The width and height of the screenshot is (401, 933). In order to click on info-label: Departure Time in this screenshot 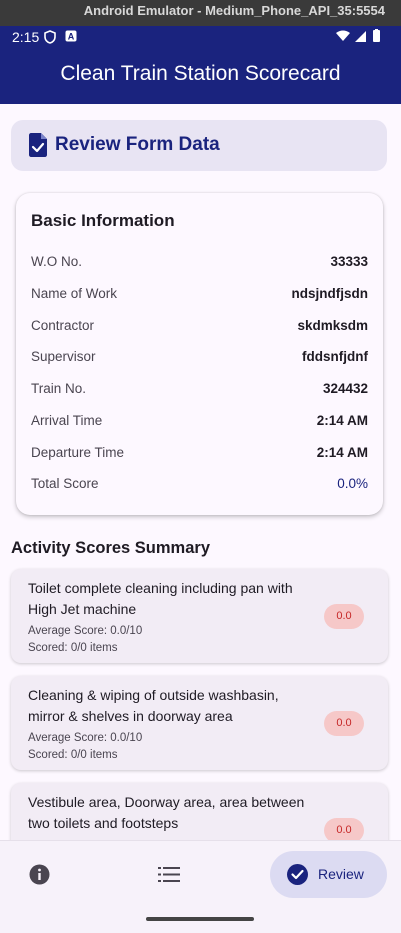, I will do `click(78, 452)`.